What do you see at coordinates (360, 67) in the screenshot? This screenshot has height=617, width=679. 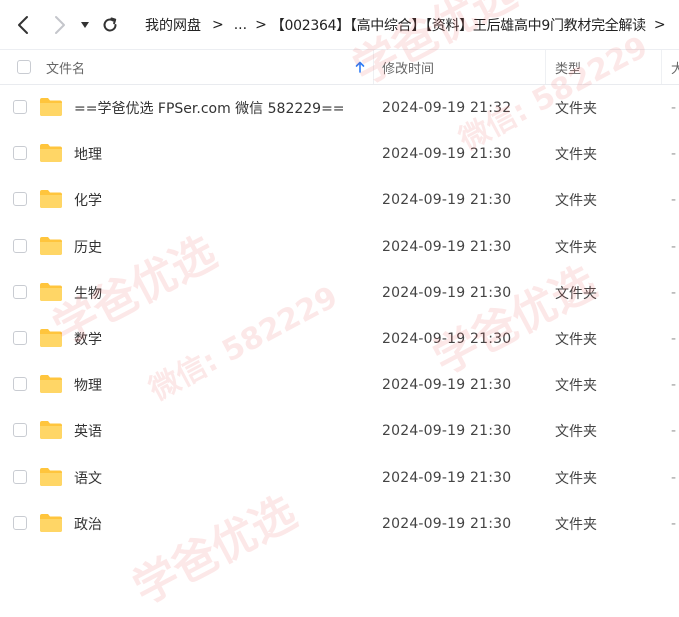 I see `arrow-up-icon` at bounding box center [360, 67].